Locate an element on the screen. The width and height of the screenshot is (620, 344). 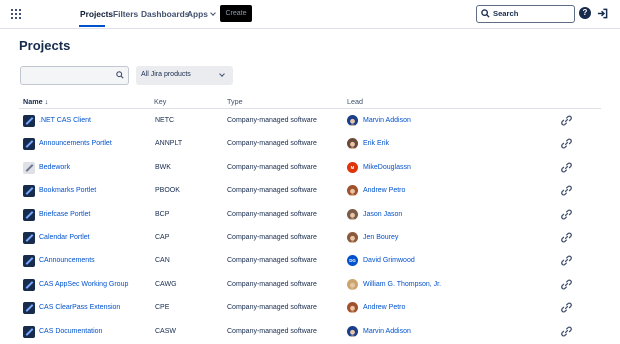
search-label: Search is located at coordinates (506, 13).